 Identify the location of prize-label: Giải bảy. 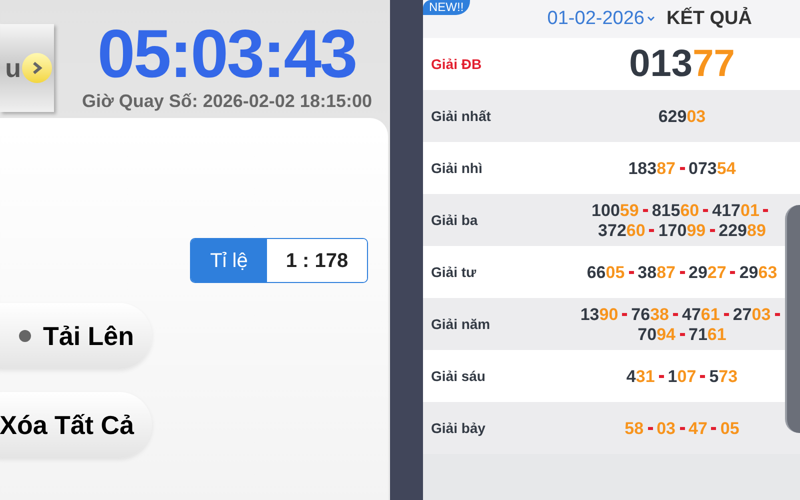
(458, 428).